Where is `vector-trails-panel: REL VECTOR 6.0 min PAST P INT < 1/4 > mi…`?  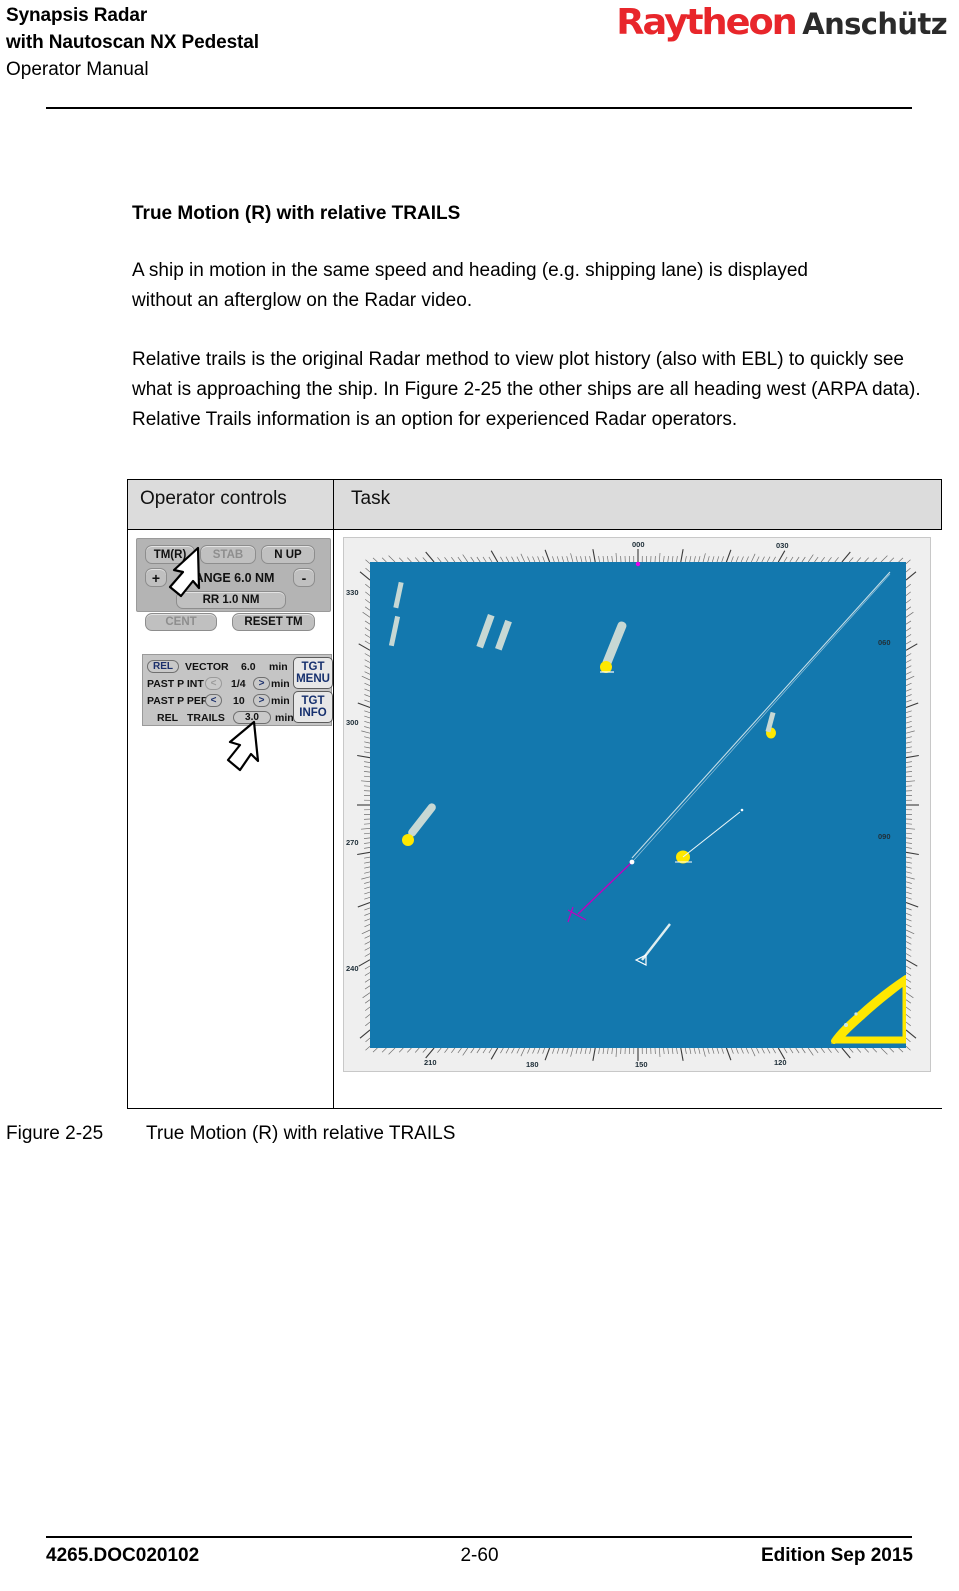
vector-trails-panel: REL VECTOR 6.0 min PAST P INT < 1/4 > mi… is located at coordinates (237, 690).